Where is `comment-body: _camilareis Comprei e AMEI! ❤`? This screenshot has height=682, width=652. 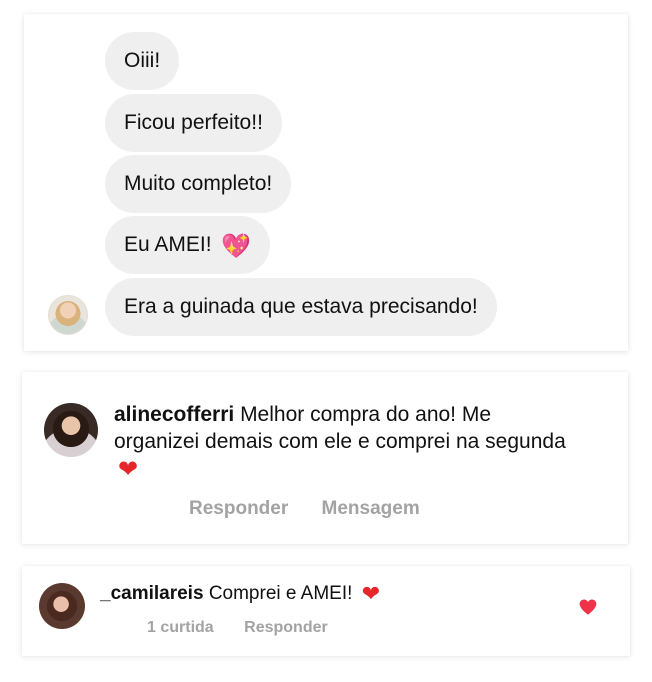 comment-body: _camilareis Comprei e AMEI! ❤ is located at coordinates (310, 593).